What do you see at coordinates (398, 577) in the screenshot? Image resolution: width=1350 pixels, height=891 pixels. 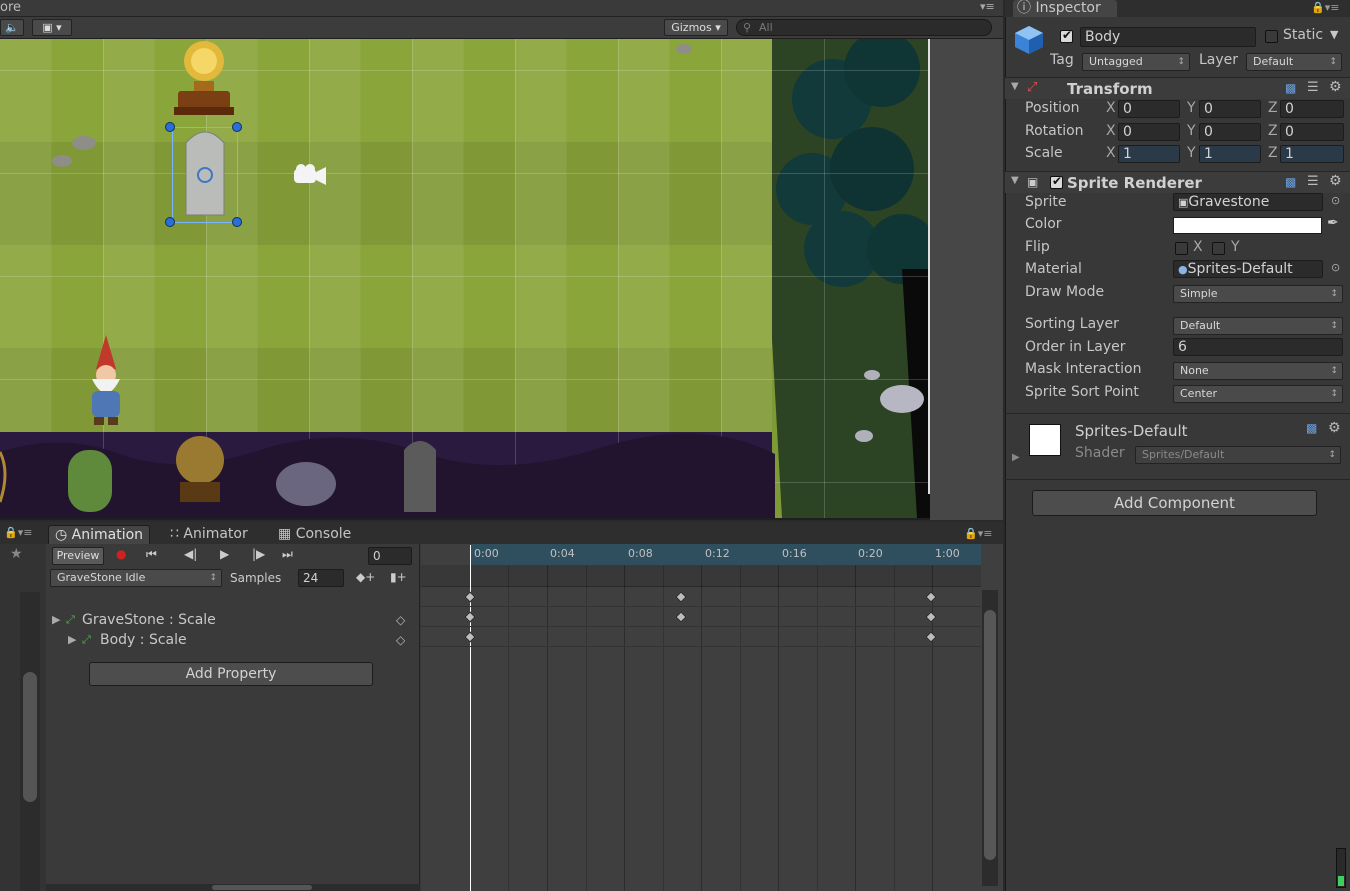 I see `add-event-icon: ▮+` at bounding box center [398, 577].